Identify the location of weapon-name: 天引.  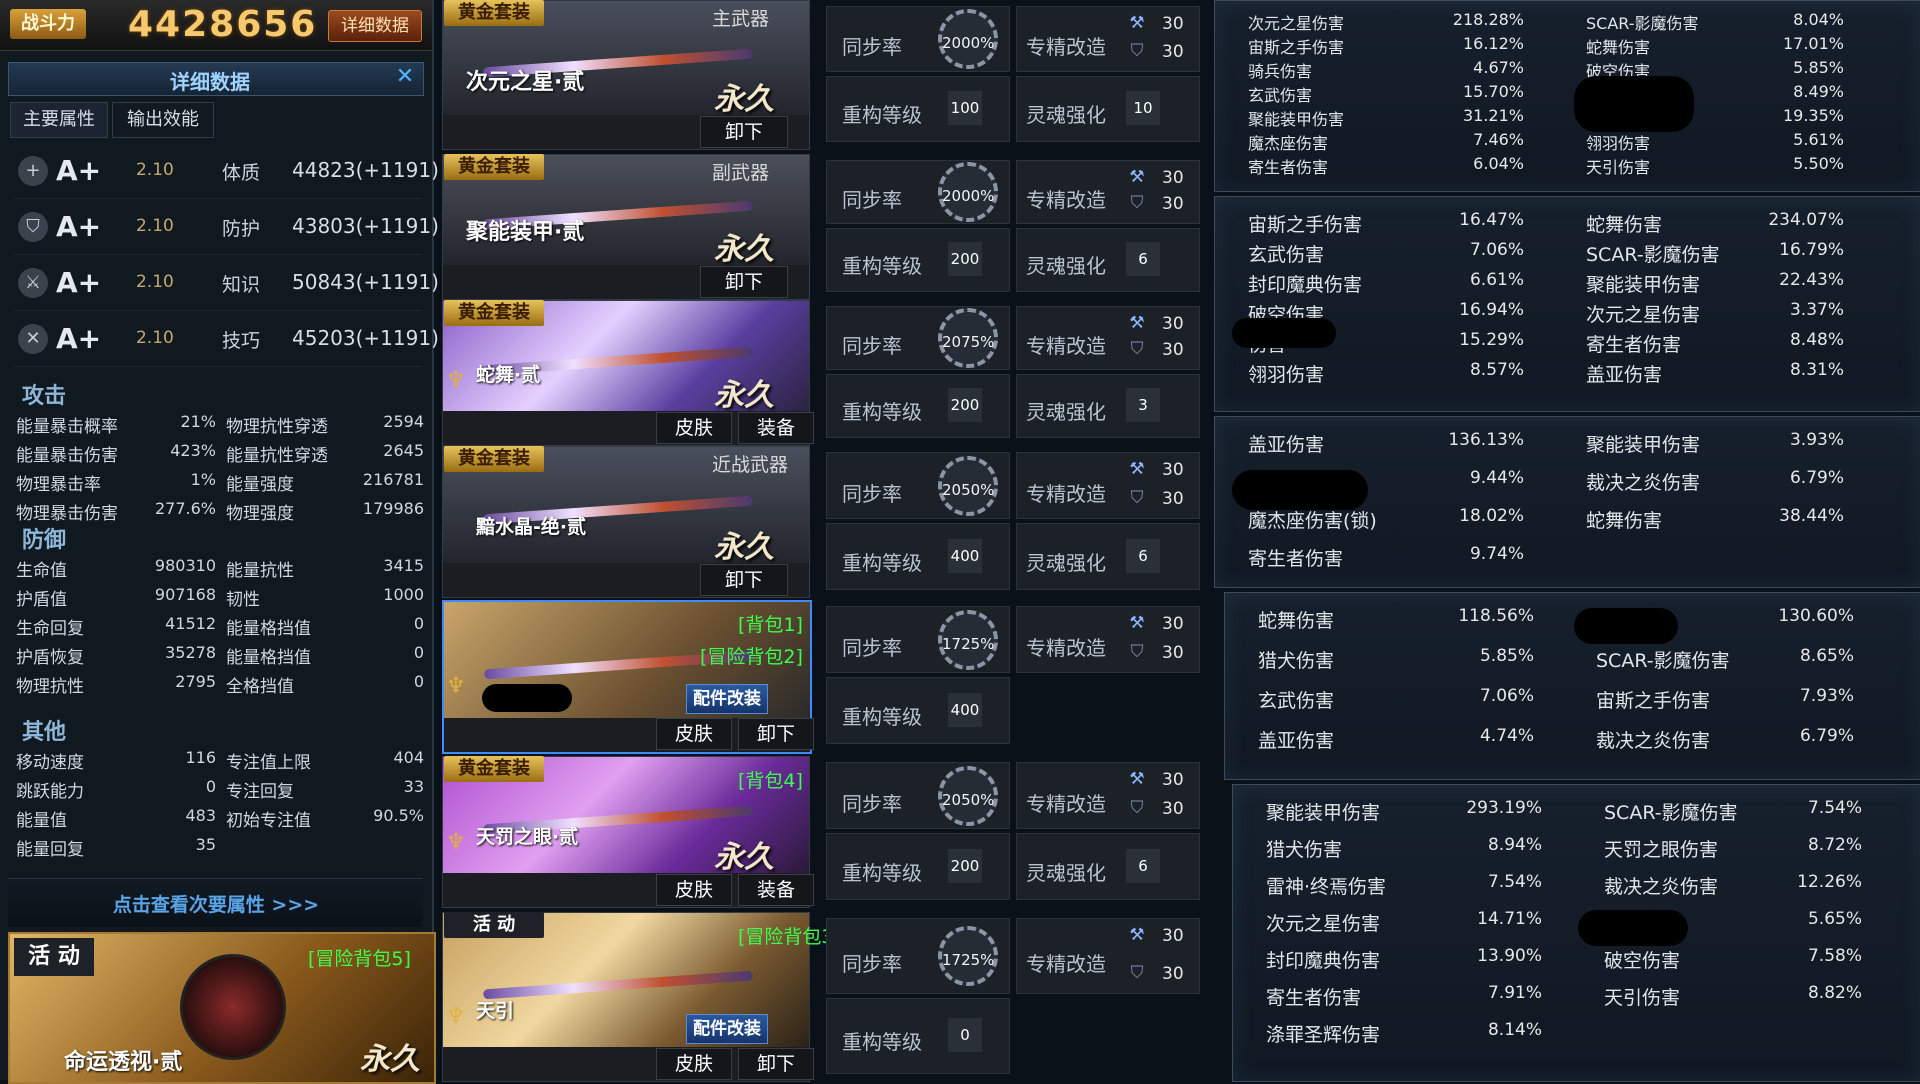
(495, 1011).